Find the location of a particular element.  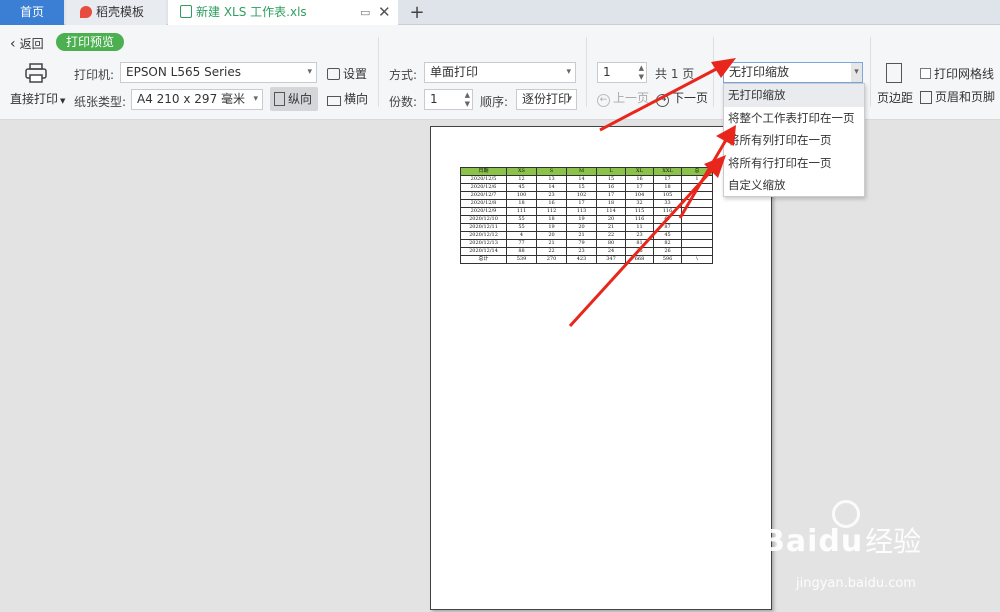

paw-icon is located at coordinates (846, 514).